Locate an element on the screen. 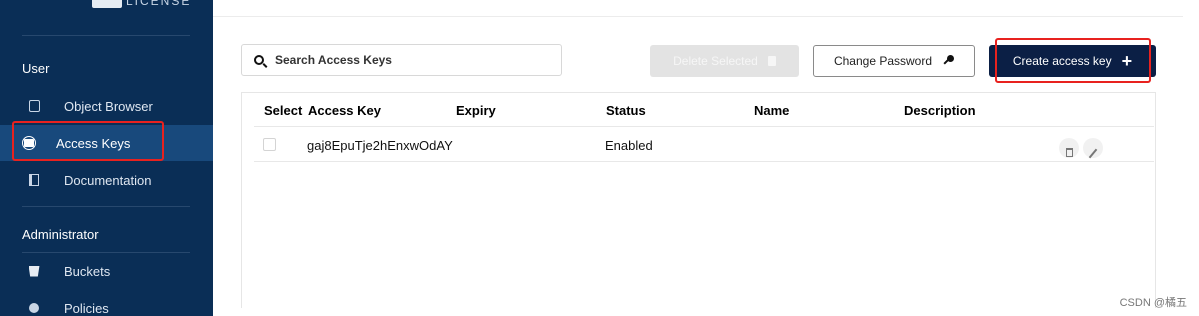 Image resolution: width=1199 pixels, height=316 pixels. sidebar-item-documentation: Documentation is located at coordinates (106, 180).